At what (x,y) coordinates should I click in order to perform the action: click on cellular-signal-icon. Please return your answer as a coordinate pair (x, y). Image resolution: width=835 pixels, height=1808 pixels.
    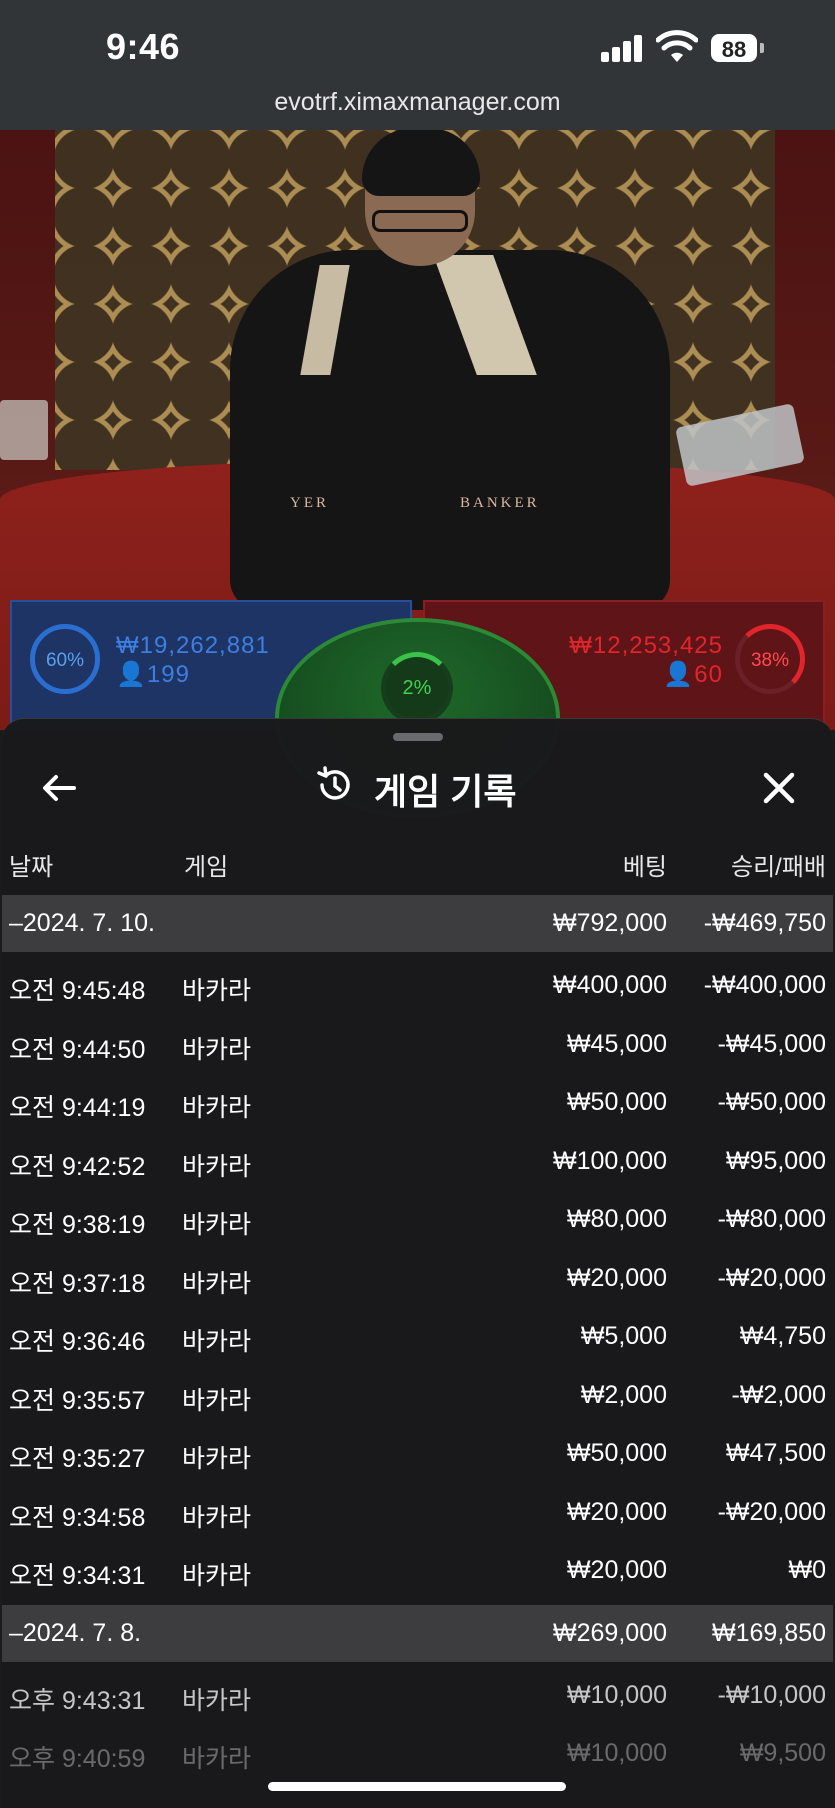
    Looking at the image, I should click on (623, 48).